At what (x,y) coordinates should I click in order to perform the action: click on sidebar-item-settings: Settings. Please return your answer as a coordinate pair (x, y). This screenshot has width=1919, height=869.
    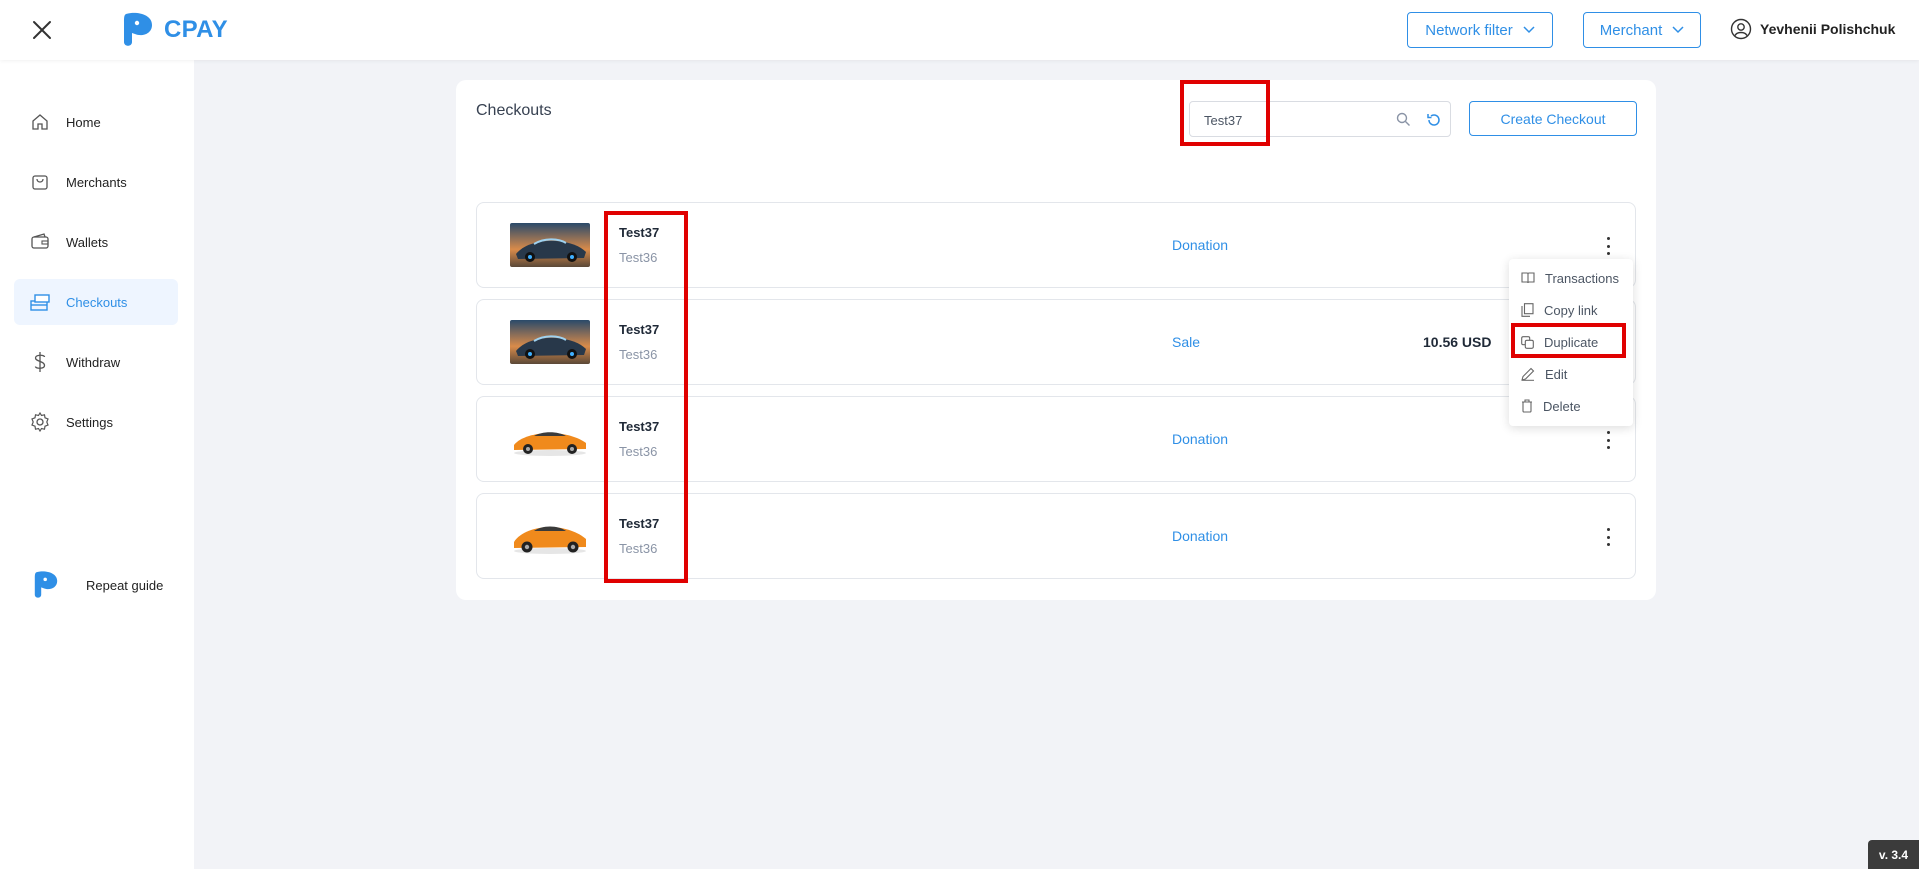
    Looking at the image, I should click on (96, 422).